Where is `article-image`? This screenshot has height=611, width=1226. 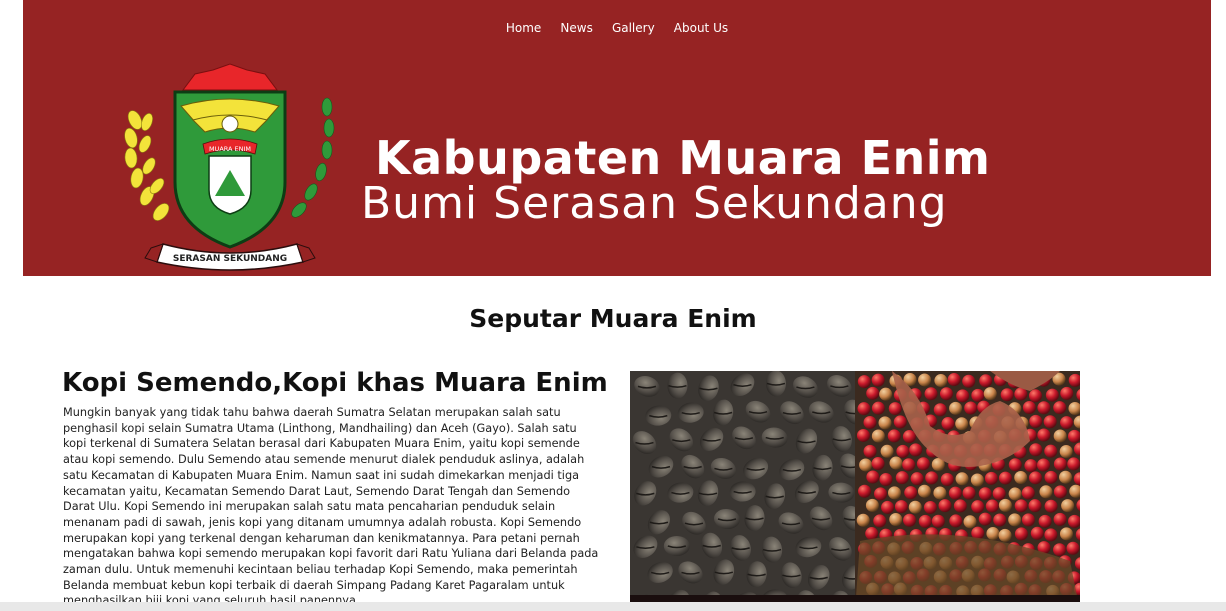
article-image is located at coordinates (855, 491).